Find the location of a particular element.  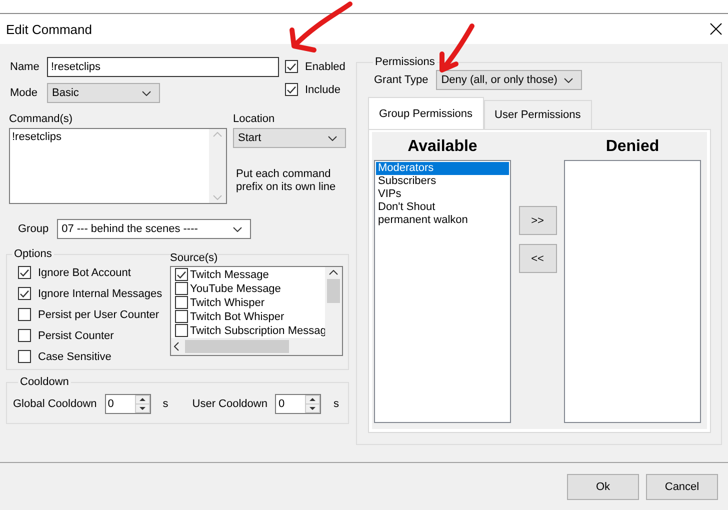

list-heading: Denied is located at coordinates (633, 147).